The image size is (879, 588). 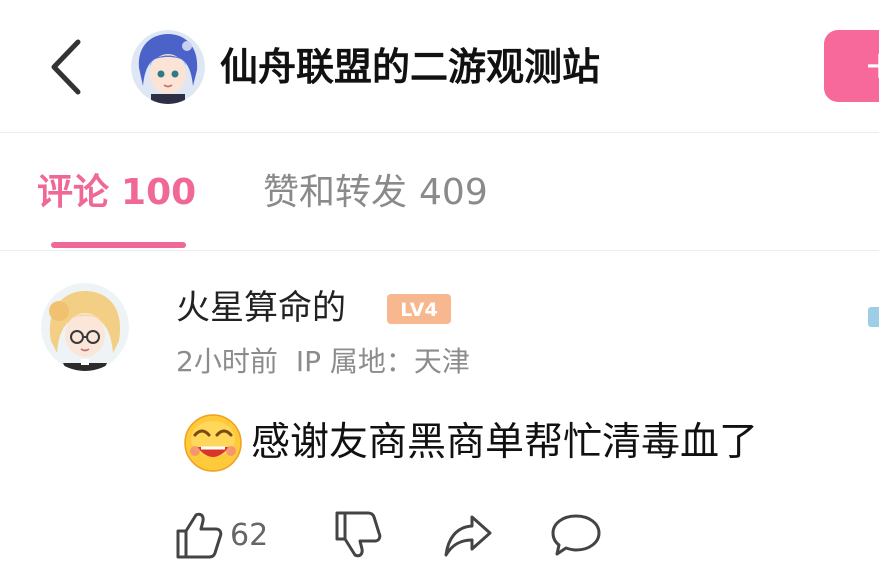 I want to click on tab-likes-count: 409, so click(x=453, y=192).